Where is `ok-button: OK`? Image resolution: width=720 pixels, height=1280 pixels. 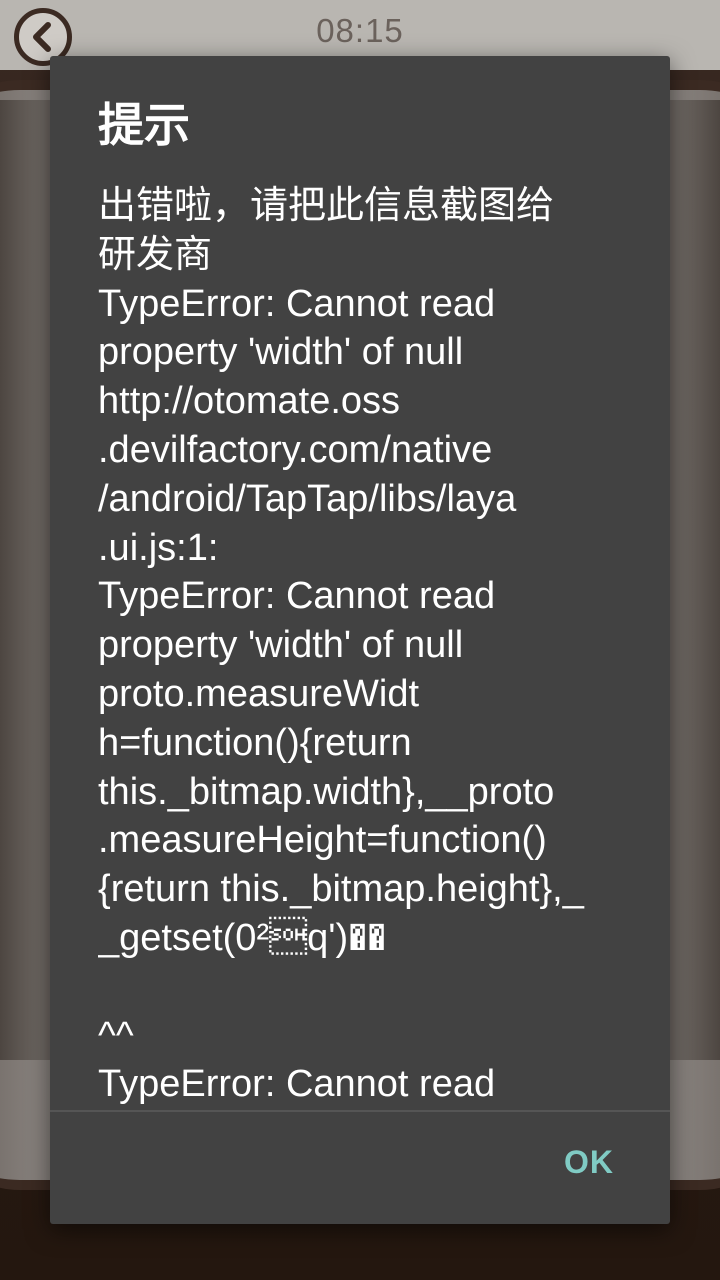 ok-button: OK is located at coordinates (589, 1162).